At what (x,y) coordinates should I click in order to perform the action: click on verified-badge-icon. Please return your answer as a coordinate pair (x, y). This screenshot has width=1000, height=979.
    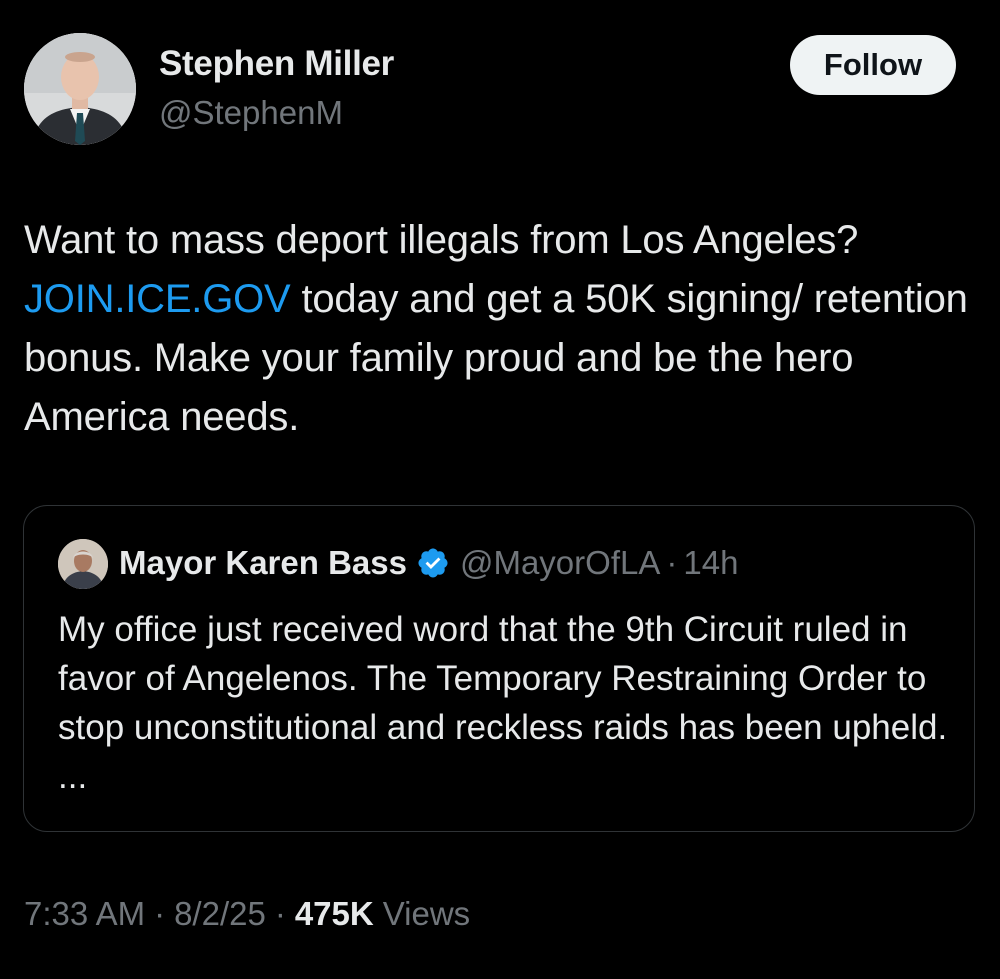
    Looking at the image, I should click on (433, 563).